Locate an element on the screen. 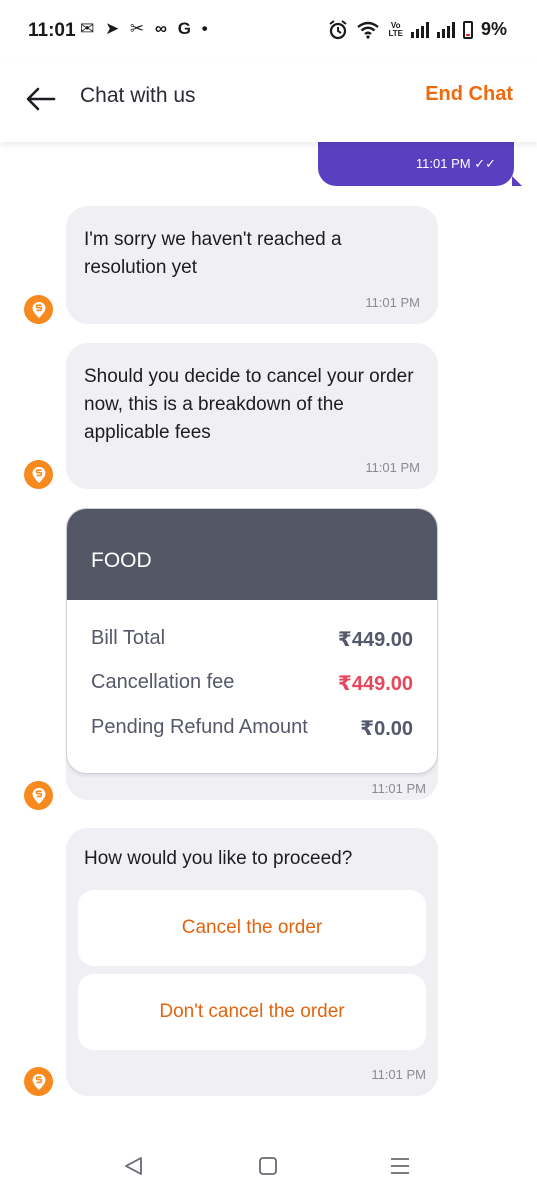  alarm-icon is located at coordinates (338, 29).